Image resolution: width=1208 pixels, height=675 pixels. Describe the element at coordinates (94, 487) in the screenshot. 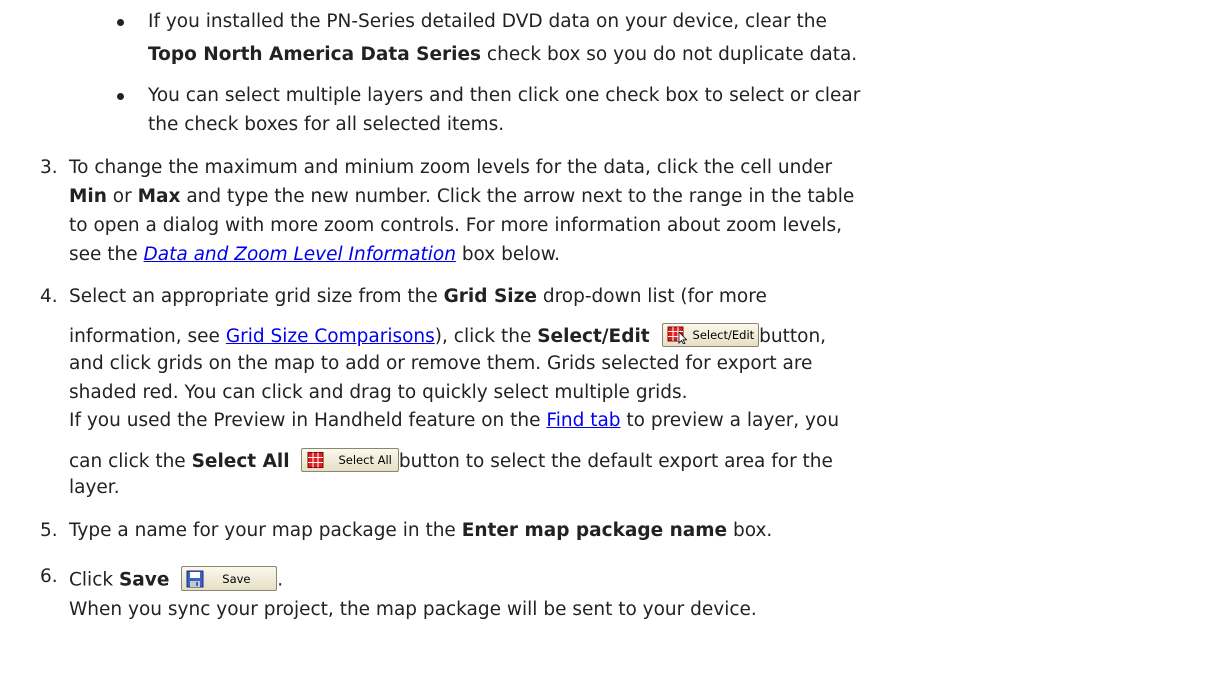

I see `step-4-line-7: layer.` at that location.